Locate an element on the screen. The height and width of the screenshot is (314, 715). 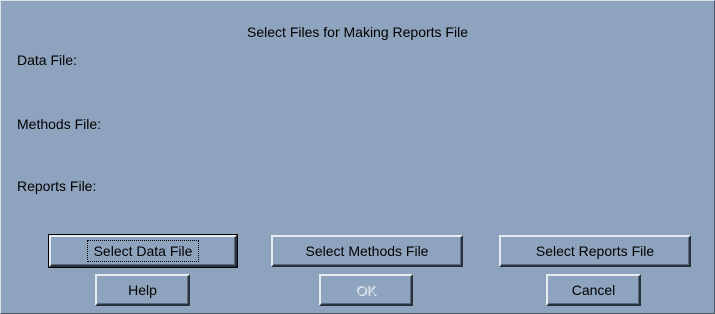
ok-button: OK is located at coordinates (366, 290).